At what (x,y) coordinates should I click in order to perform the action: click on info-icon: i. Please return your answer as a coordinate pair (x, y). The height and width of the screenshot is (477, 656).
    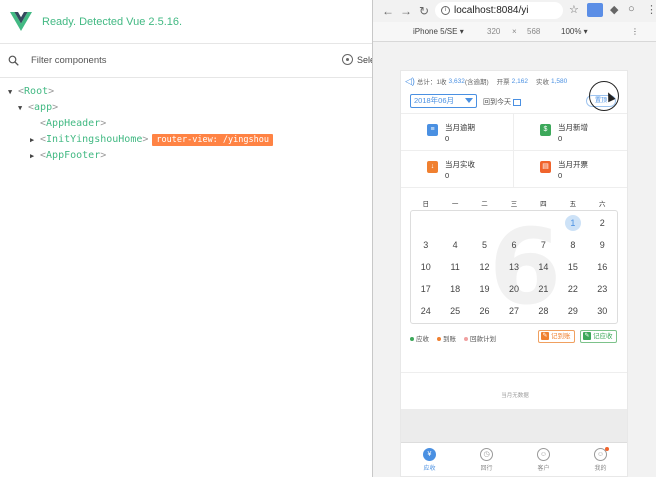
    Looking at the image, I should click on (445, 10).